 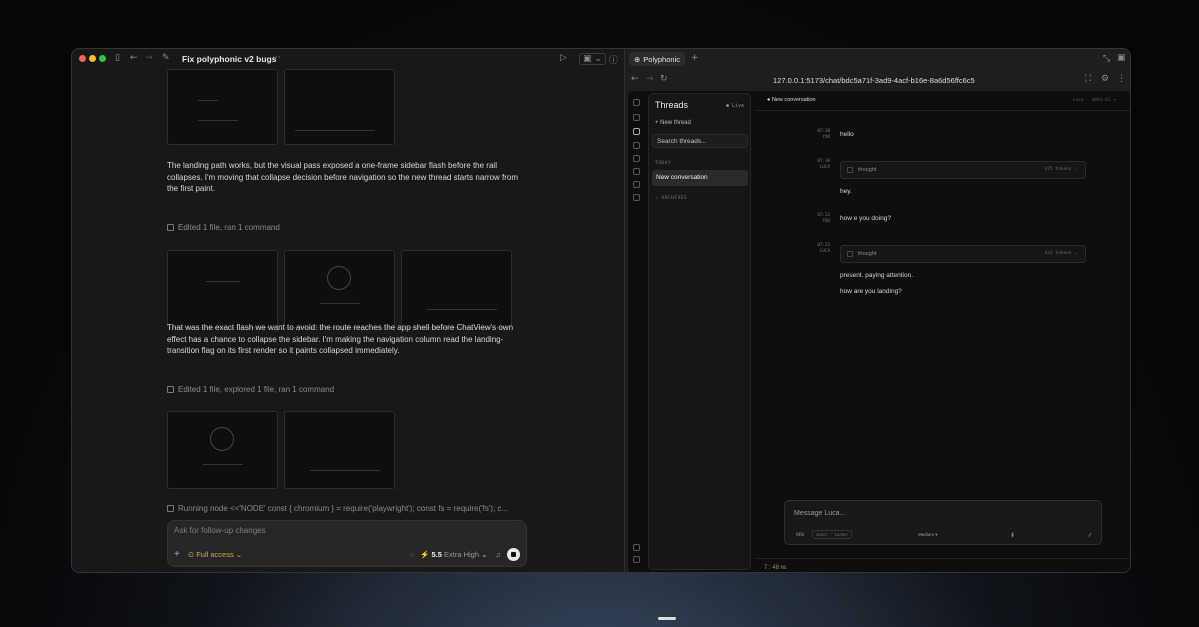 What do you see at coordinates (563, 58) in the screenshot?
I see `run-icon: ▷` at bounding box center [563, 58].